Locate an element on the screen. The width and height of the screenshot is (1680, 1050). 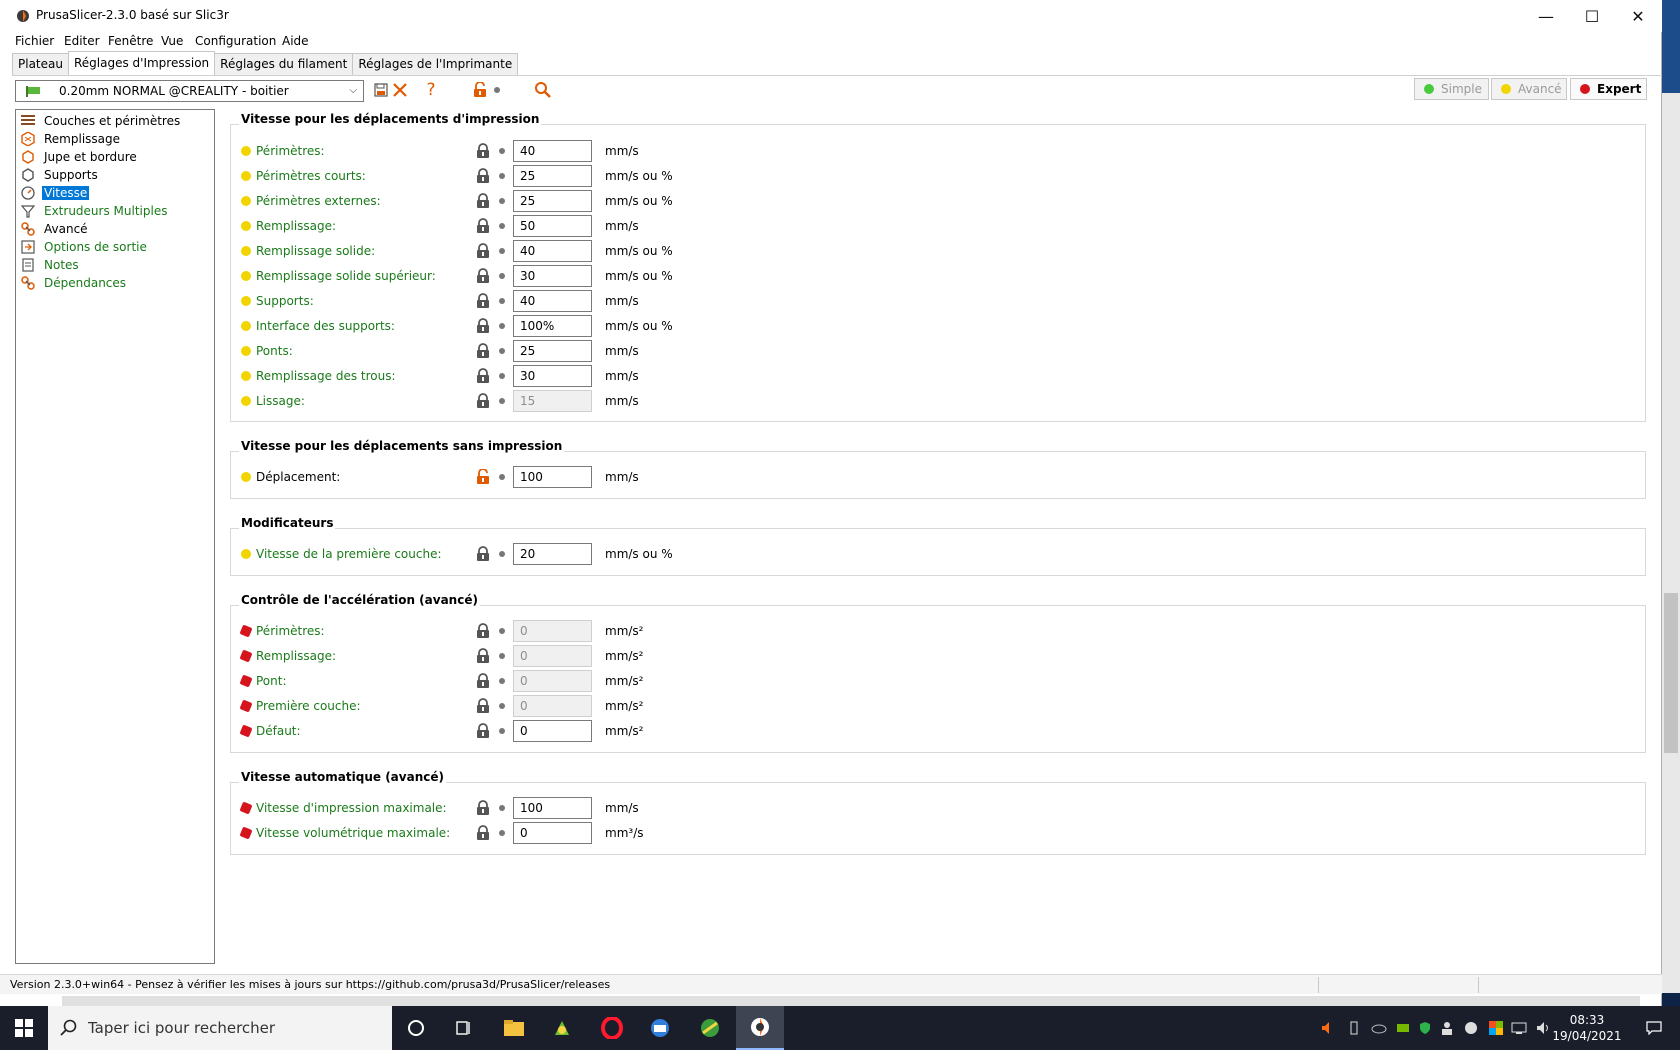
mode-simple-button: Simple is located at coordinates (1451, 89).